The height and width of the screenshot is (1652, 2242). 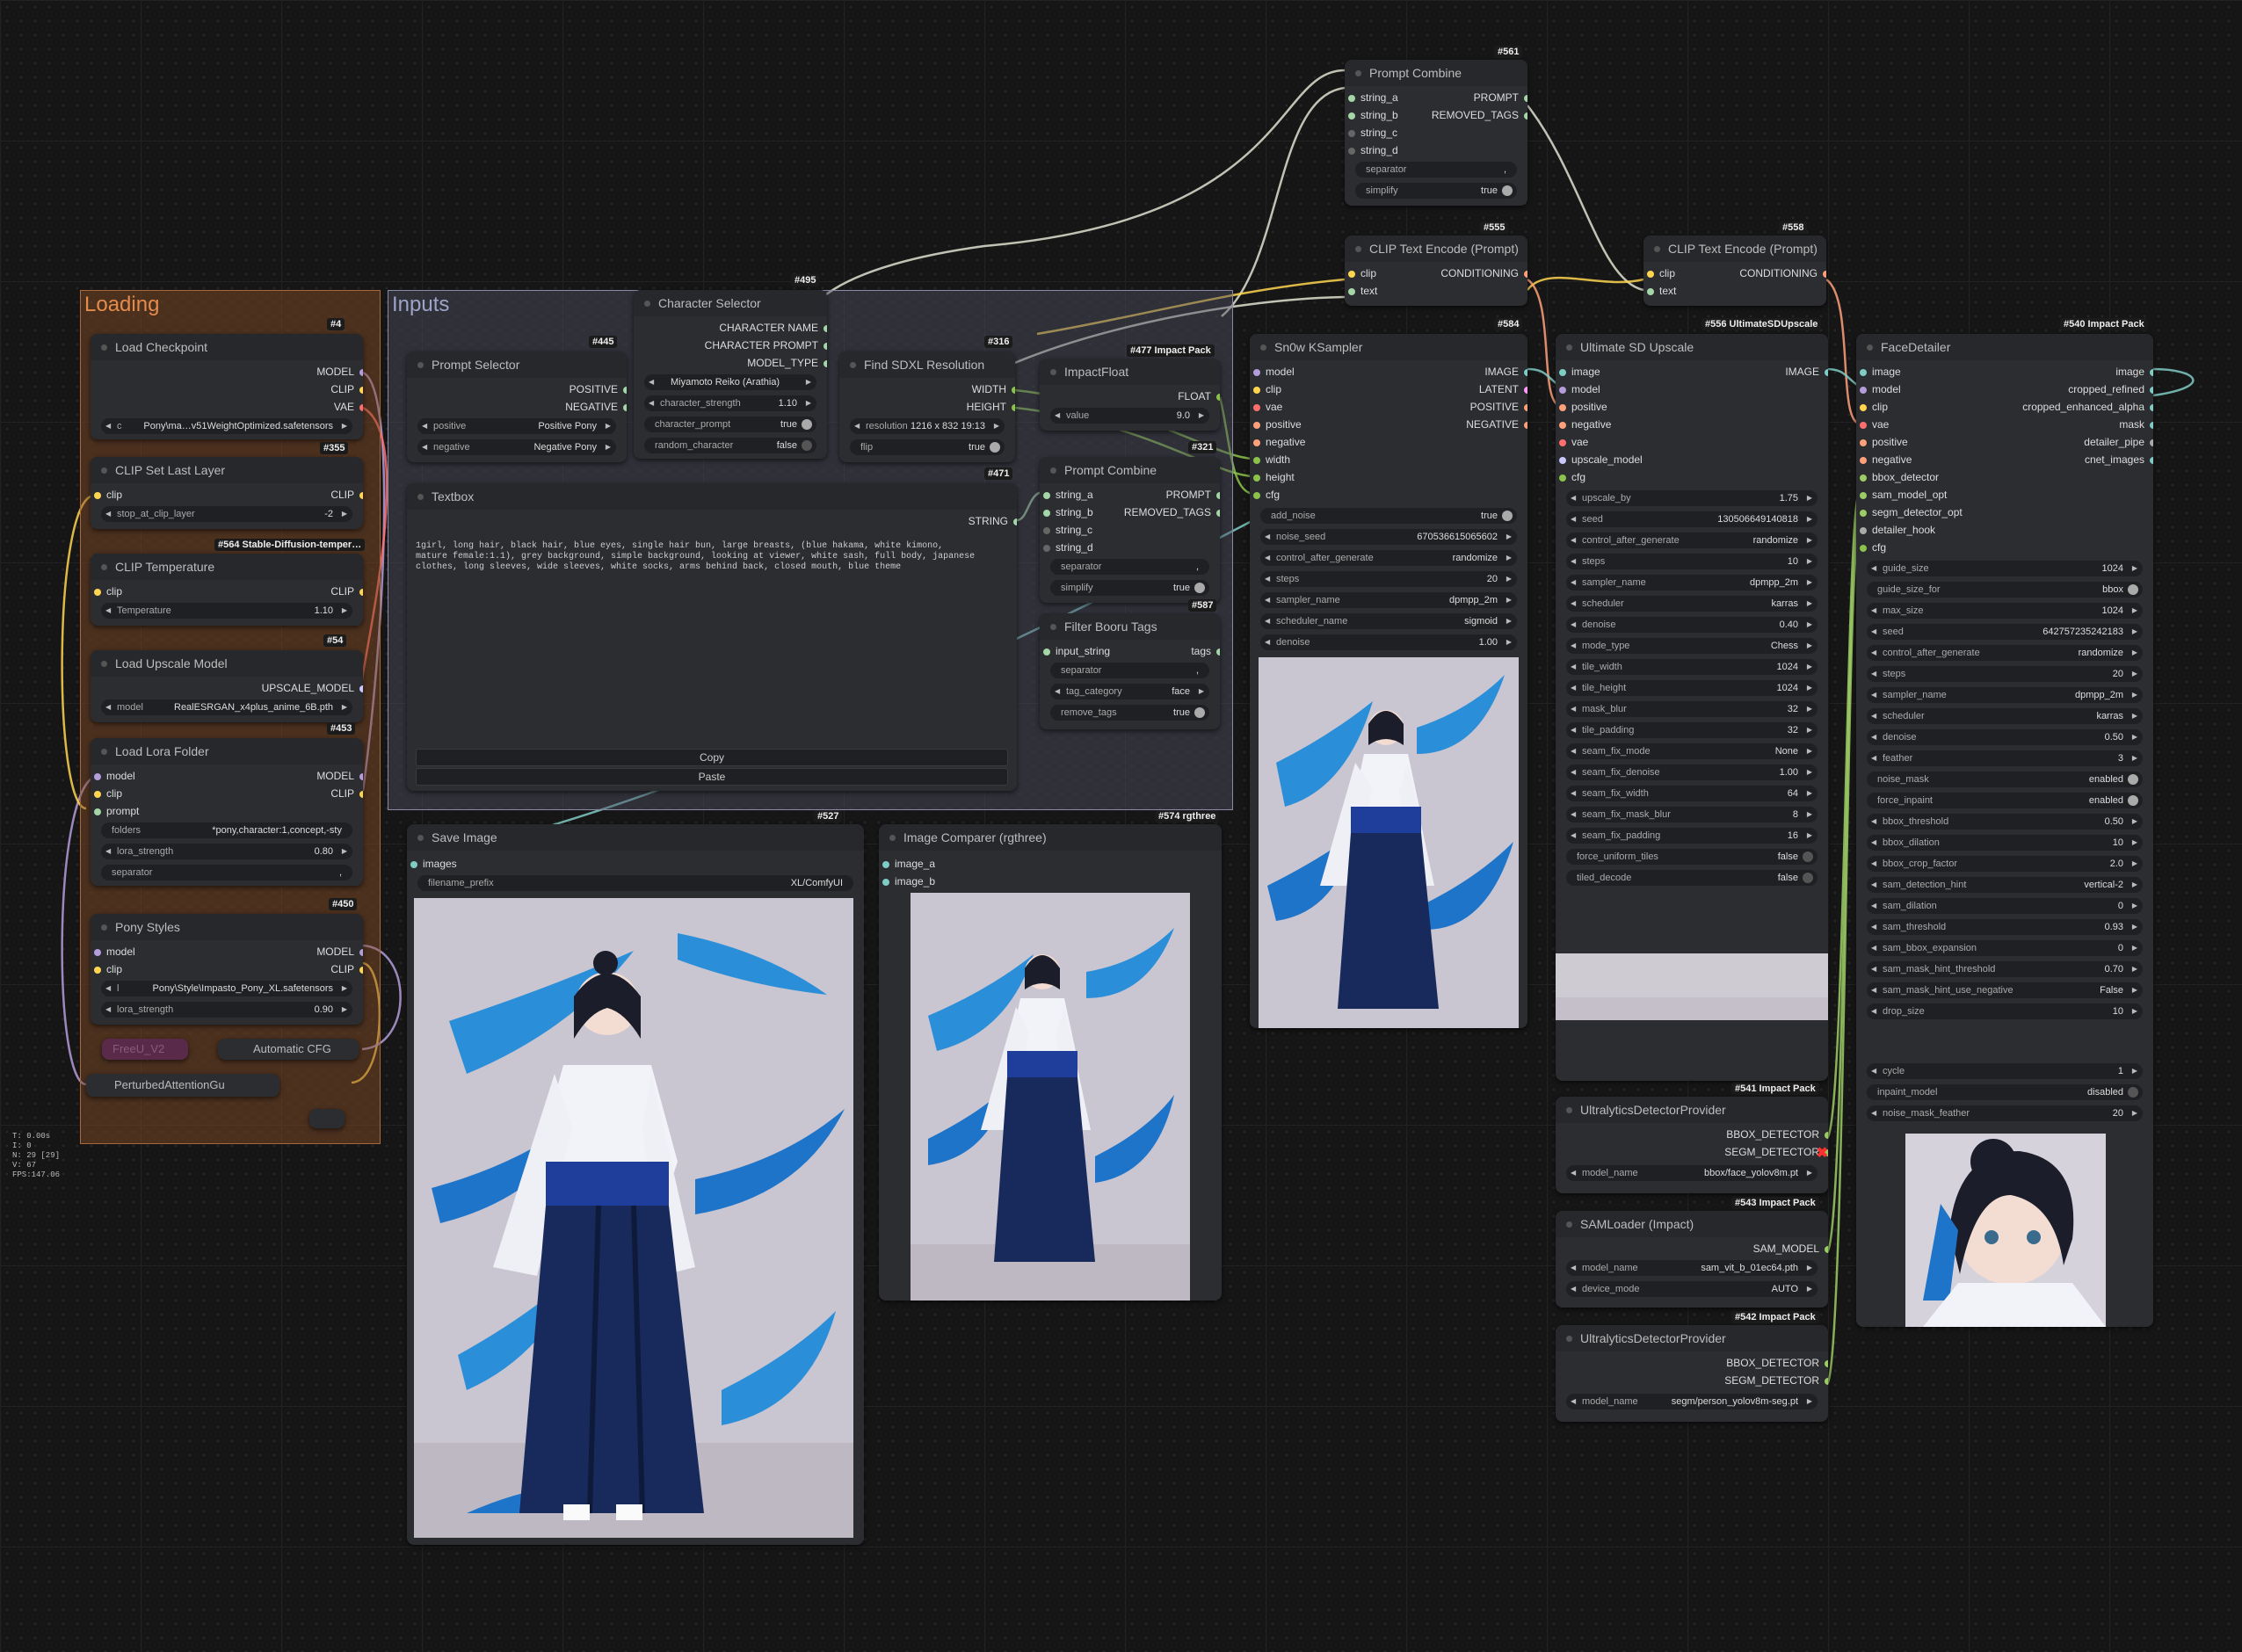 I want to click on input-upscale-model: upscale_model, so click(x=1601, y=460).